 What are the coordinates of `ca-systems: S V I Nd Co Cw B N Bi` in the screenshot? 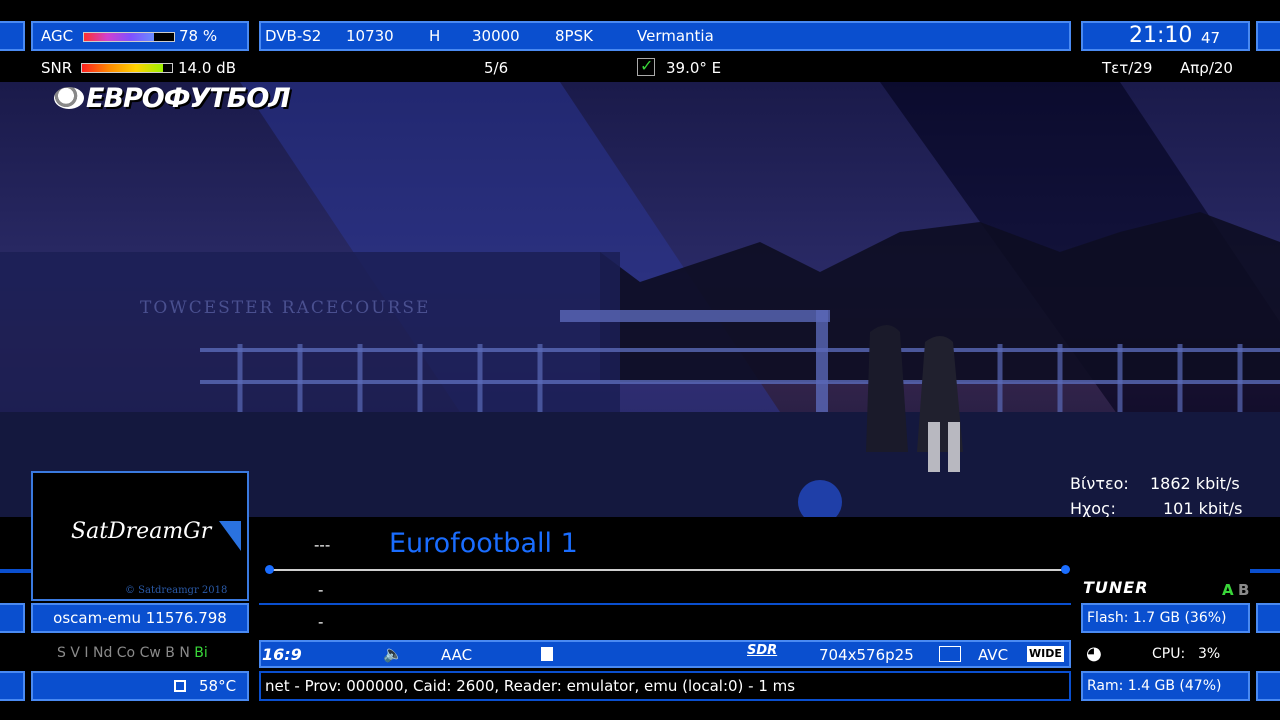 It's located at (132, 653).